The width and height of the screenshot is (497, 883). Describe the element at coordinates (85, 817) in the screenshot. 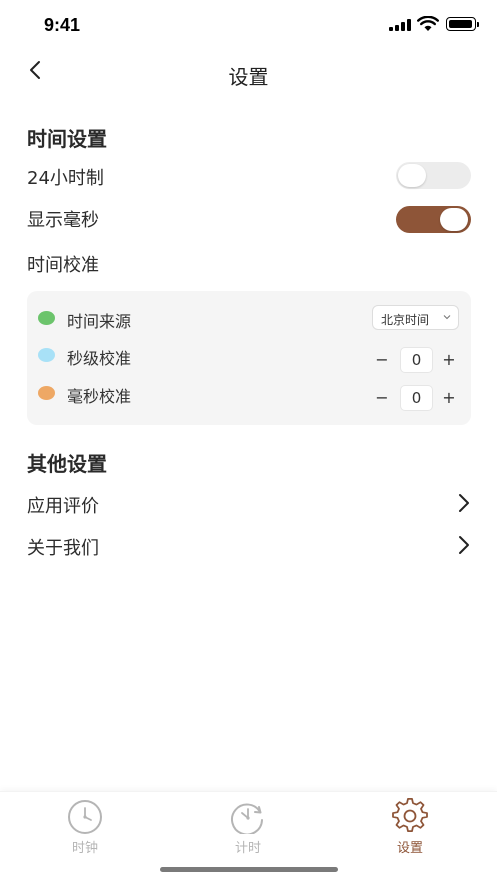

I see `clock-icon` at that location.